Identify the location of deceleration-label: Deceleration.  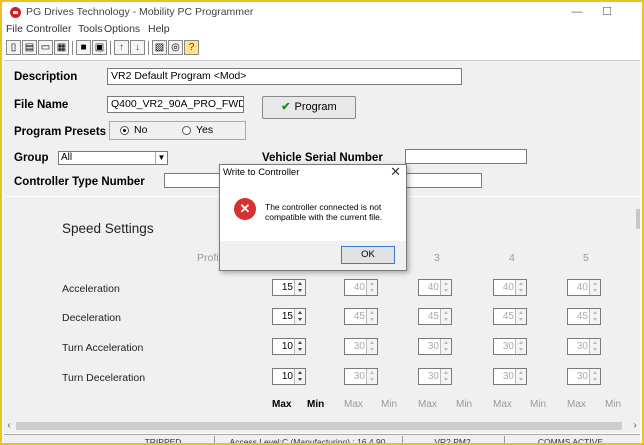
(91, 318).